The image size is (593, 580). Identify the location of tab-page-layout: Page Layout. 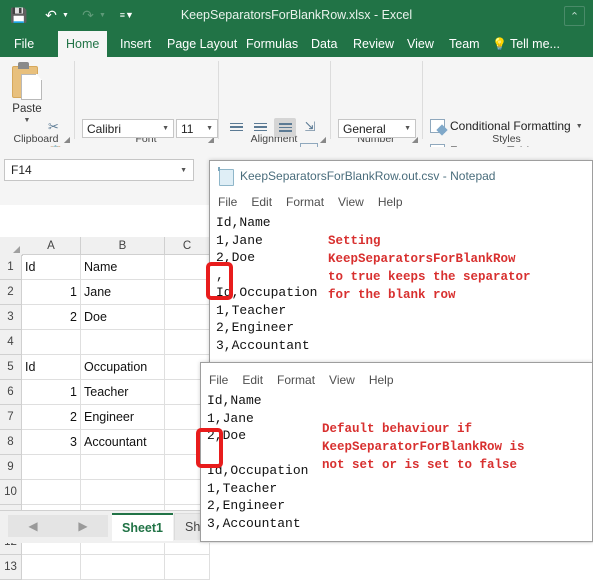
(202, 44).